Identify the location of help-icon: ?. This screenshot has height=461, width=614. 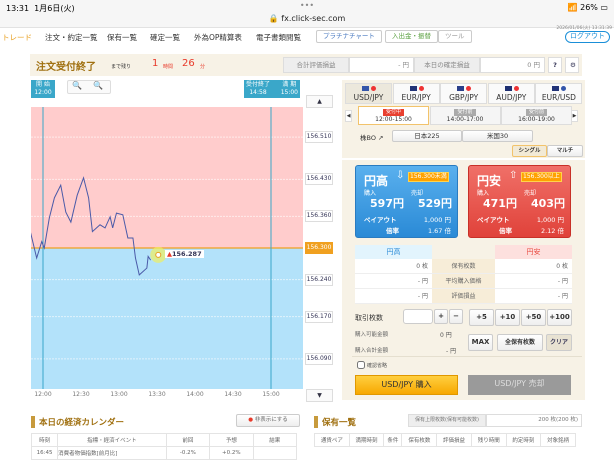
(555, 65).